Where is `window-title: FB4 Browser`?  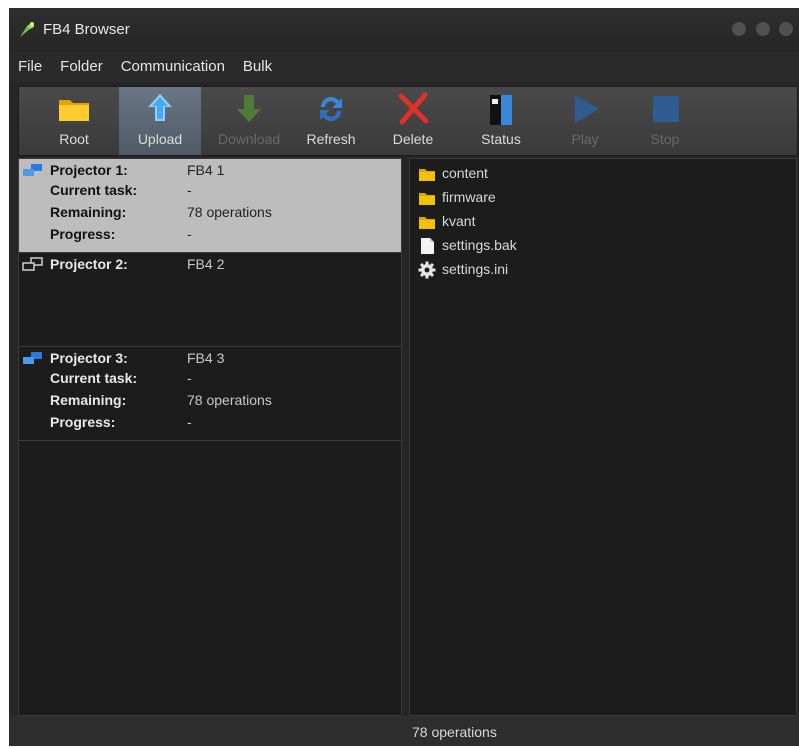 window-title: FB4 Browser is located at coordinates (86, 29).